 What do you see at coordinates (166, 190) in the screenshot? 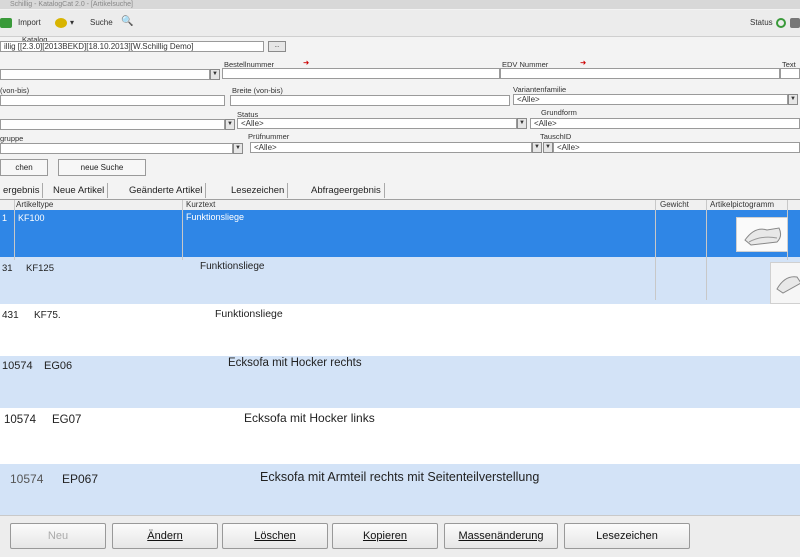
I see `tab-geaenderte-artikel: Geänderte Artikel` at bounding box center [166, 190].